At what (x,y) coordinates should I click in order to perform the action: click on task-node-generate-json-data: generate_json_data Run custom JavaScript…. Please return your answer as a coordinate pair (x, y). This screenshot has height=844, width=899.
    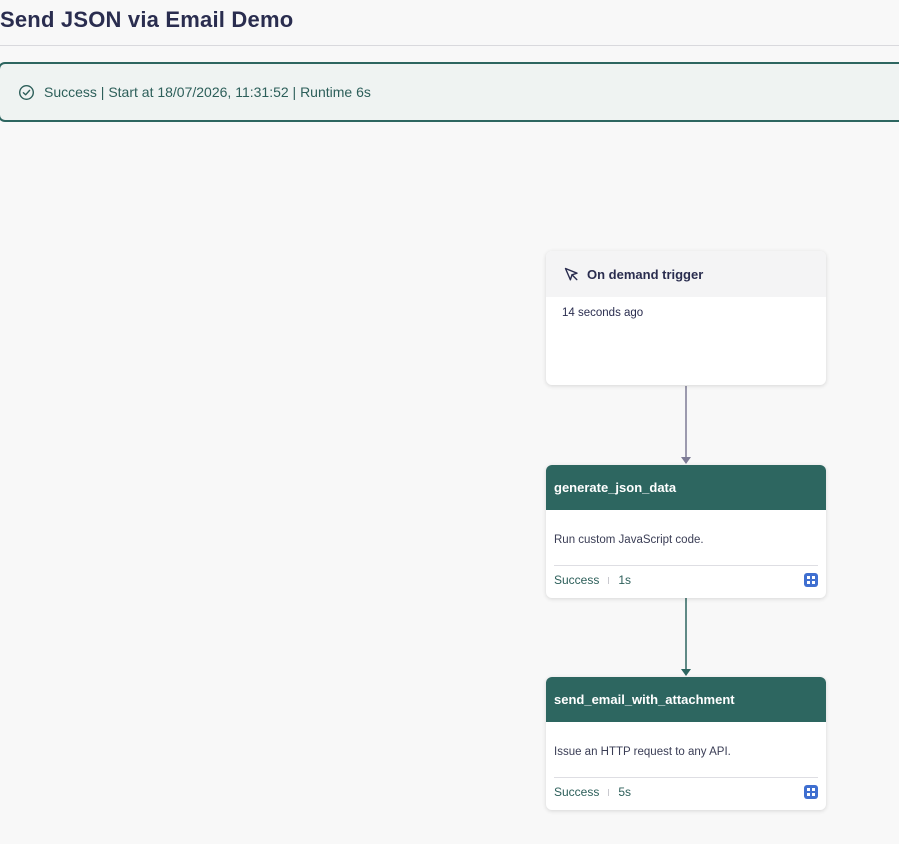
    Looking at the image, I should click on (686, 531).